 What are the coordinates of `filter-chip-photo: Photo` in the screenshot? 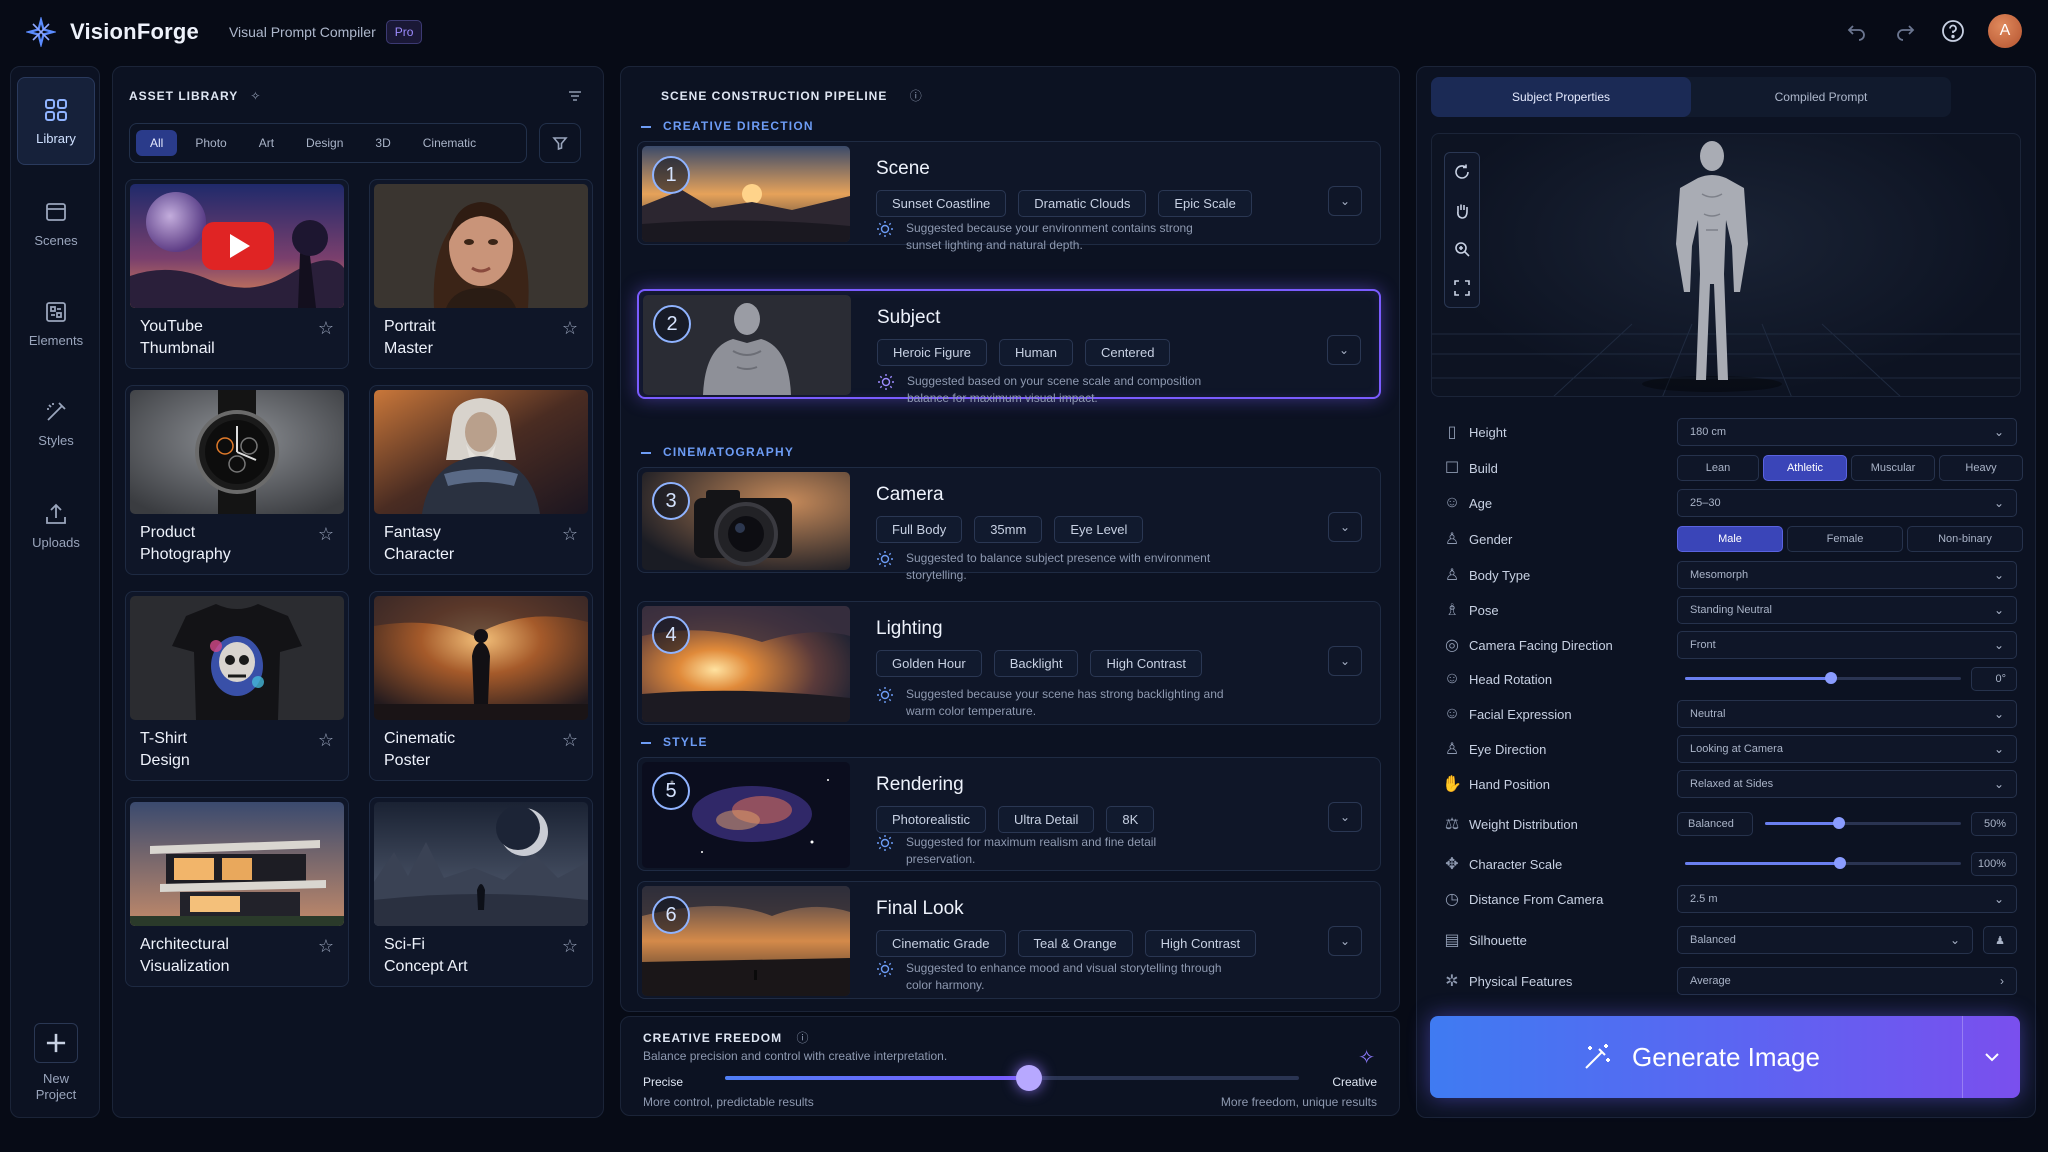 It's located at (210, 143).